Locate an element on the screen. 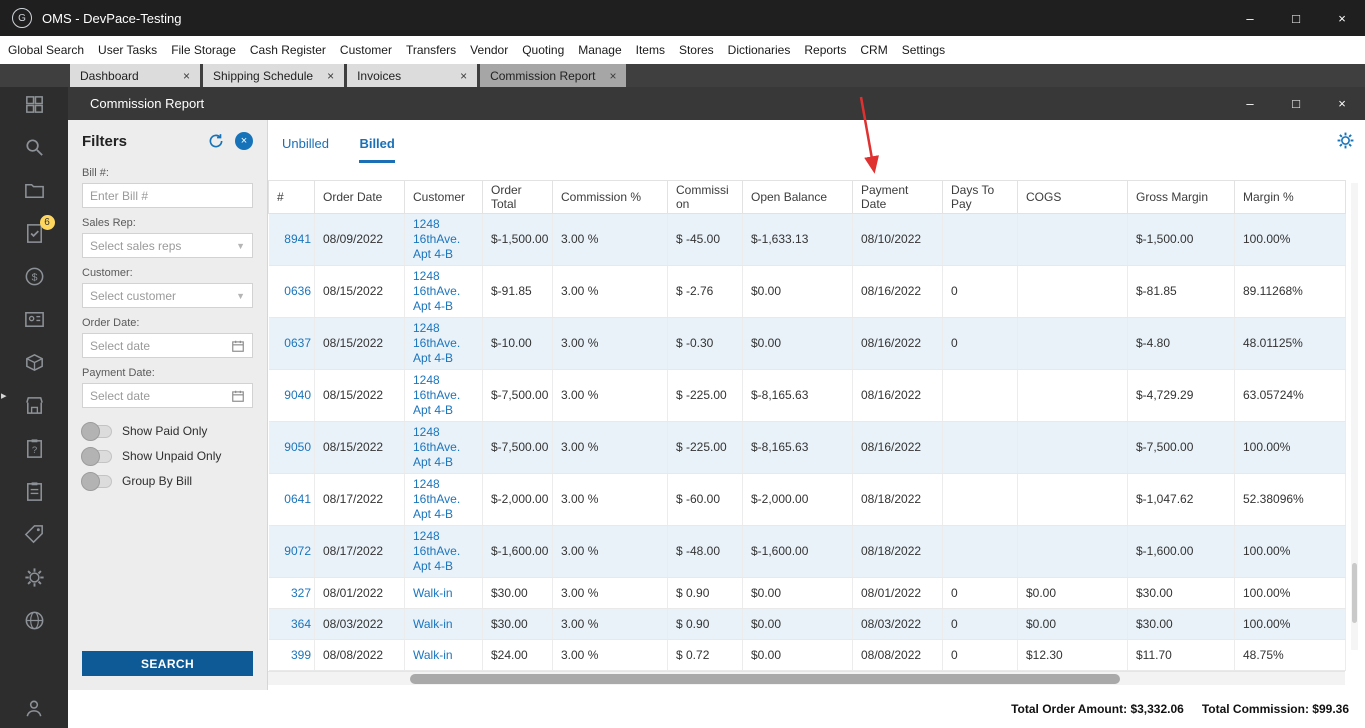  vertical-scrollbar-thumb is located at coordinates (1354, 593).